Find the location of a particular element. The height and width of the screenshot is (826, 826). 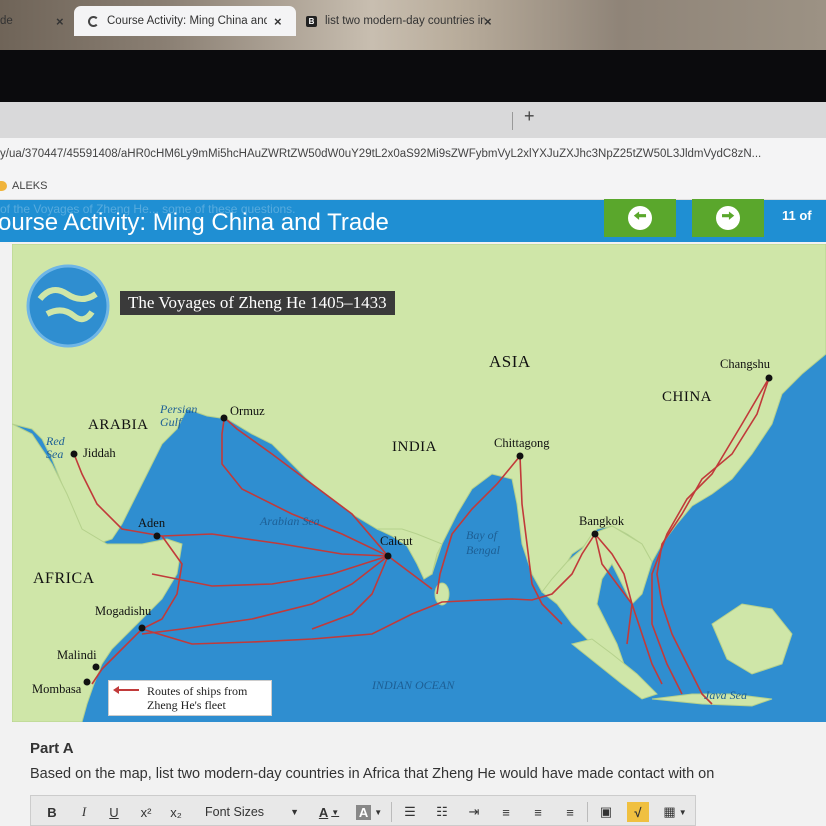

align-center-icon: ≡ is located at coordinates (538, 812).